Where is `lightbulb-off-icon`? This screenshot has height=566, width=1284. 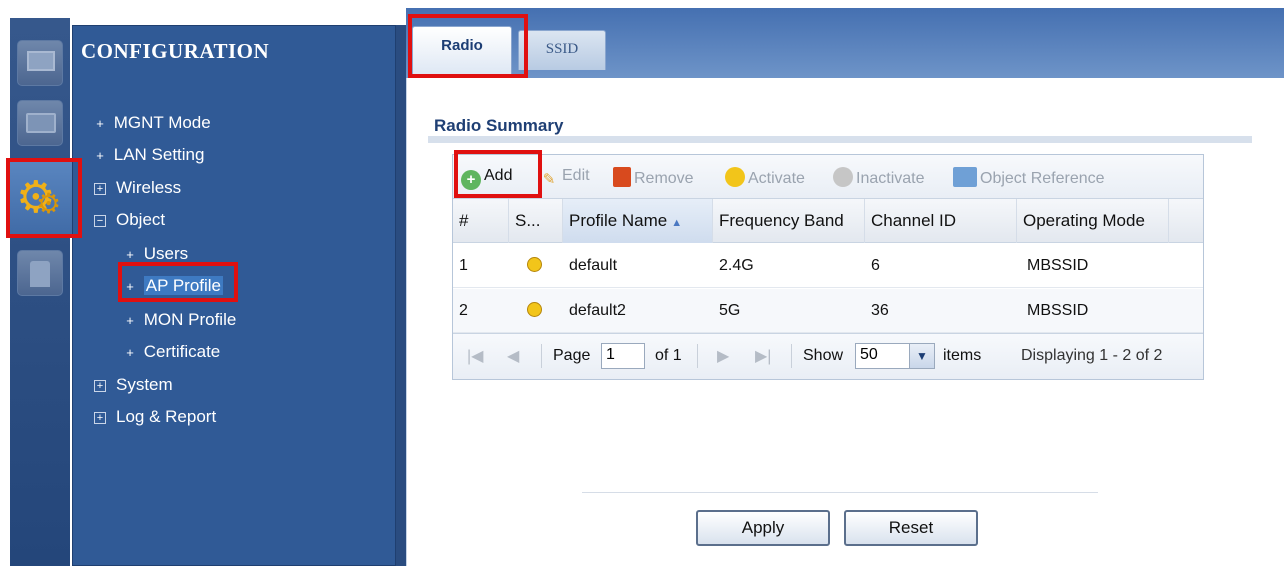 lightbulb-off-icon is located at coordinates (843, 177).